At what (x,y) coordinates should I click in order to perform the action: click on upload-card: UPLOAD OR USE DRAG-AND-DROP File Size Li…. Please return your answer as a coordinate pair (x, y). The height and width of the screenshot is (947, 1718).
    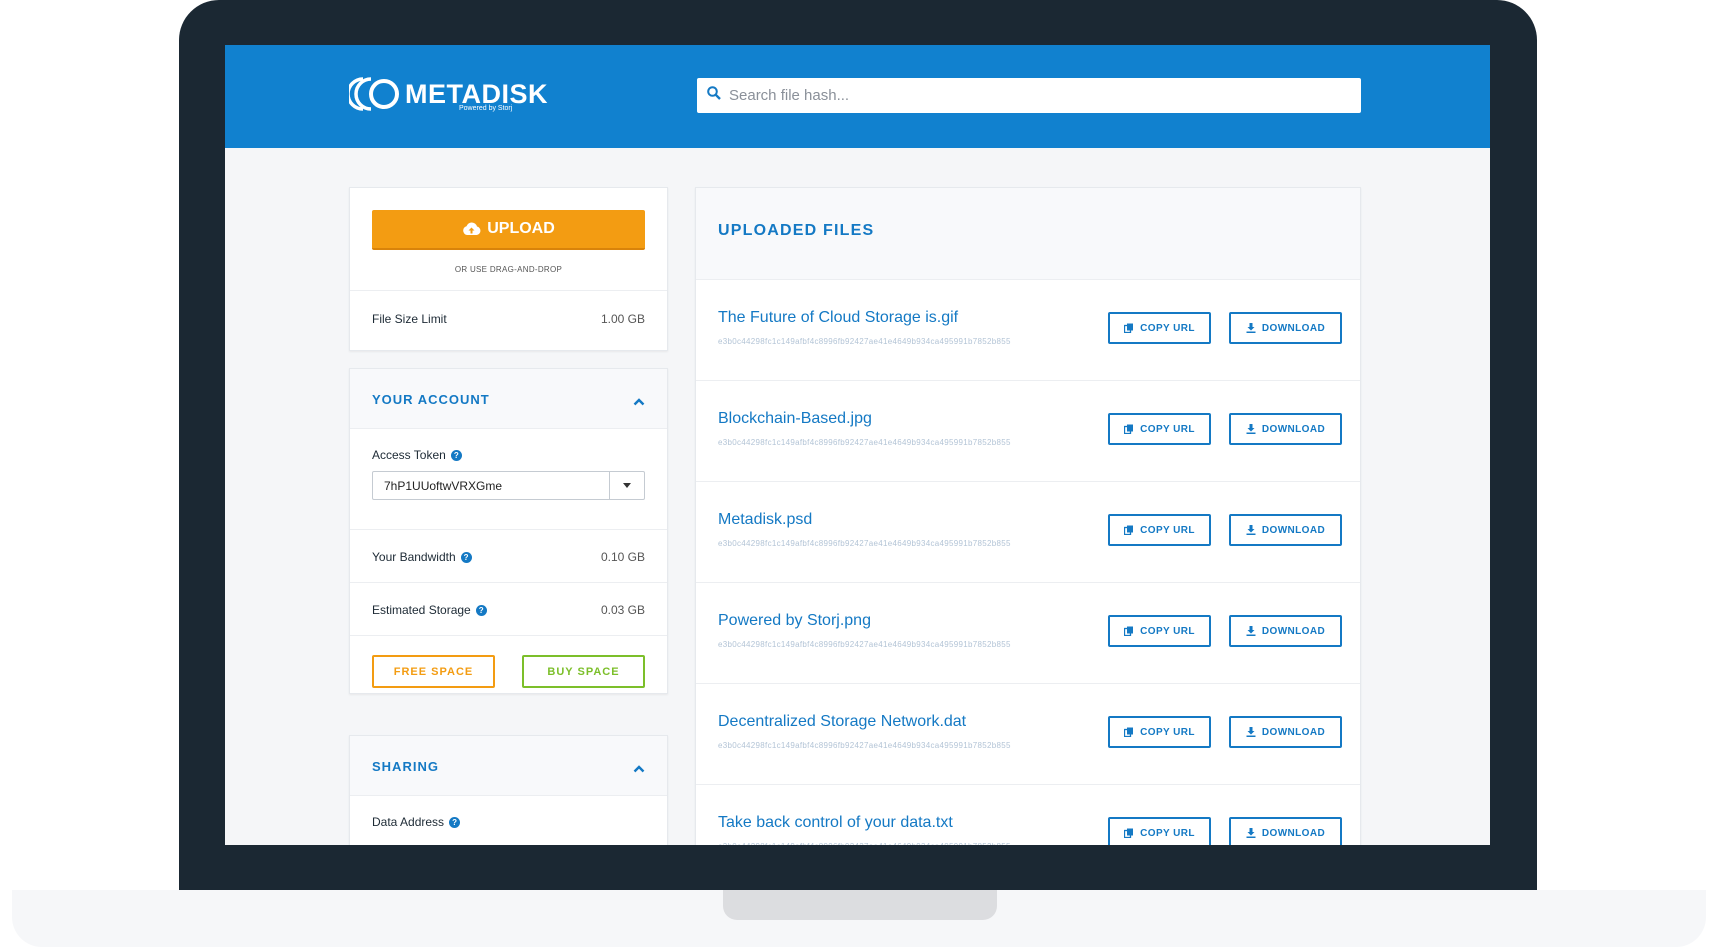
    Looking at the image, I should click on (508, 269).